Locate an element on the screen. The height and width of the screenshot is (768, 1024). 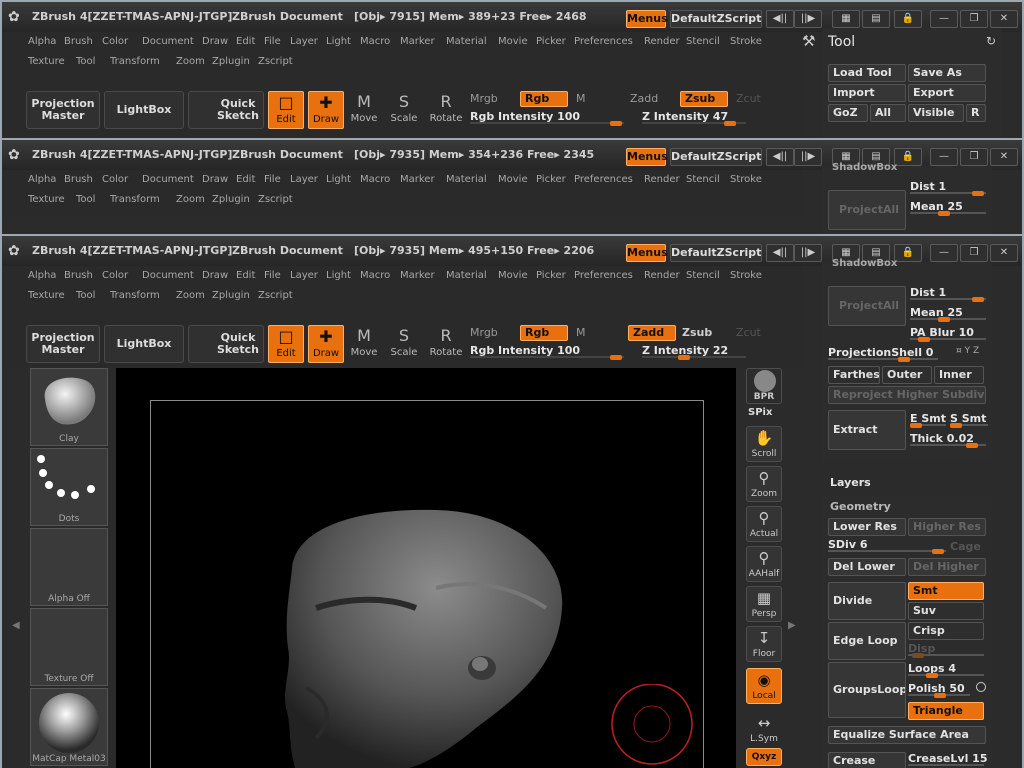
projection-shell-knob is located at coordinates (904, 359).